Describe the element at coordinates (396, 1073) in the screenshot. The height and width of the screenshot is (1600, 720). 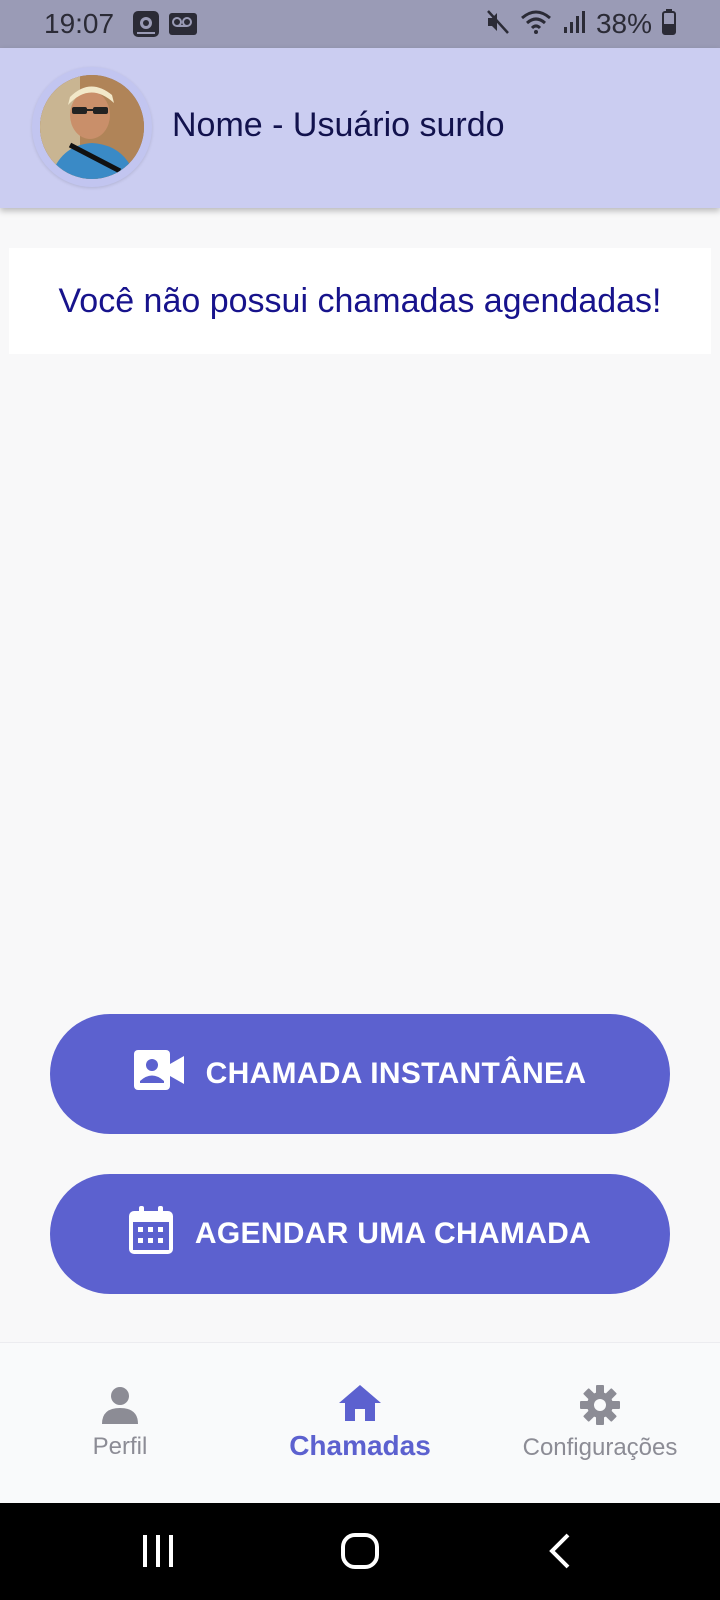
I see `instant-call-label: CHAMADA INSTANTÂNEA` at that location.